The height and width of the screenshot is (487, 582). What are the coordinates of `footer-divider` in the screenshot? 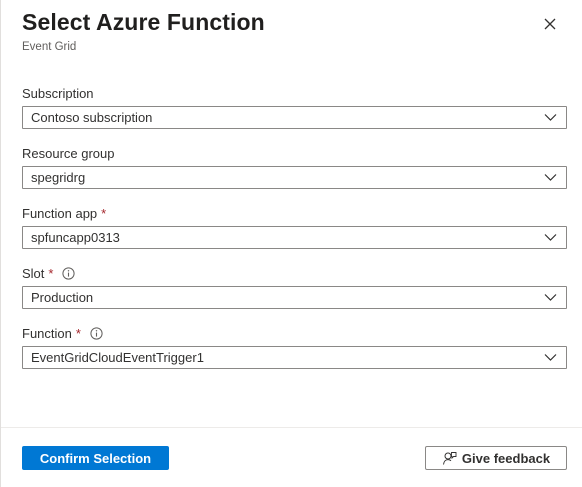 It's located at (291, 427).